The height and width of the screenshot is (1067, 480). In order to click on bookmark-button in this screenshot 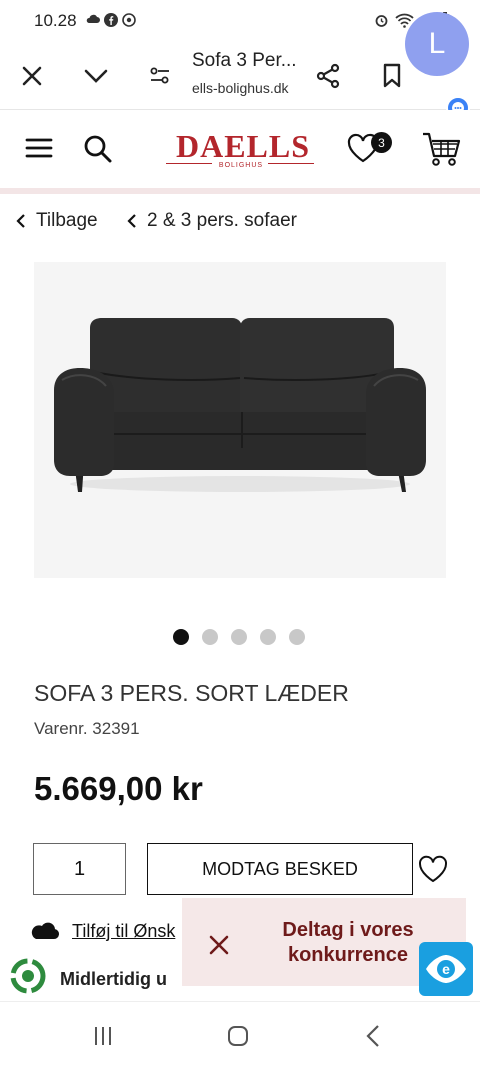, I will do `click(392, 76)`.